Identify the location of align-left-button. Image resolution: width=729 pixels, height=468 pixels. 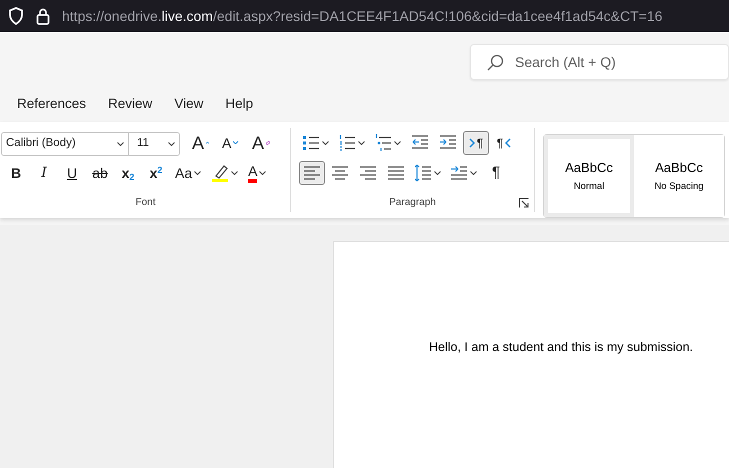
(312, 173).